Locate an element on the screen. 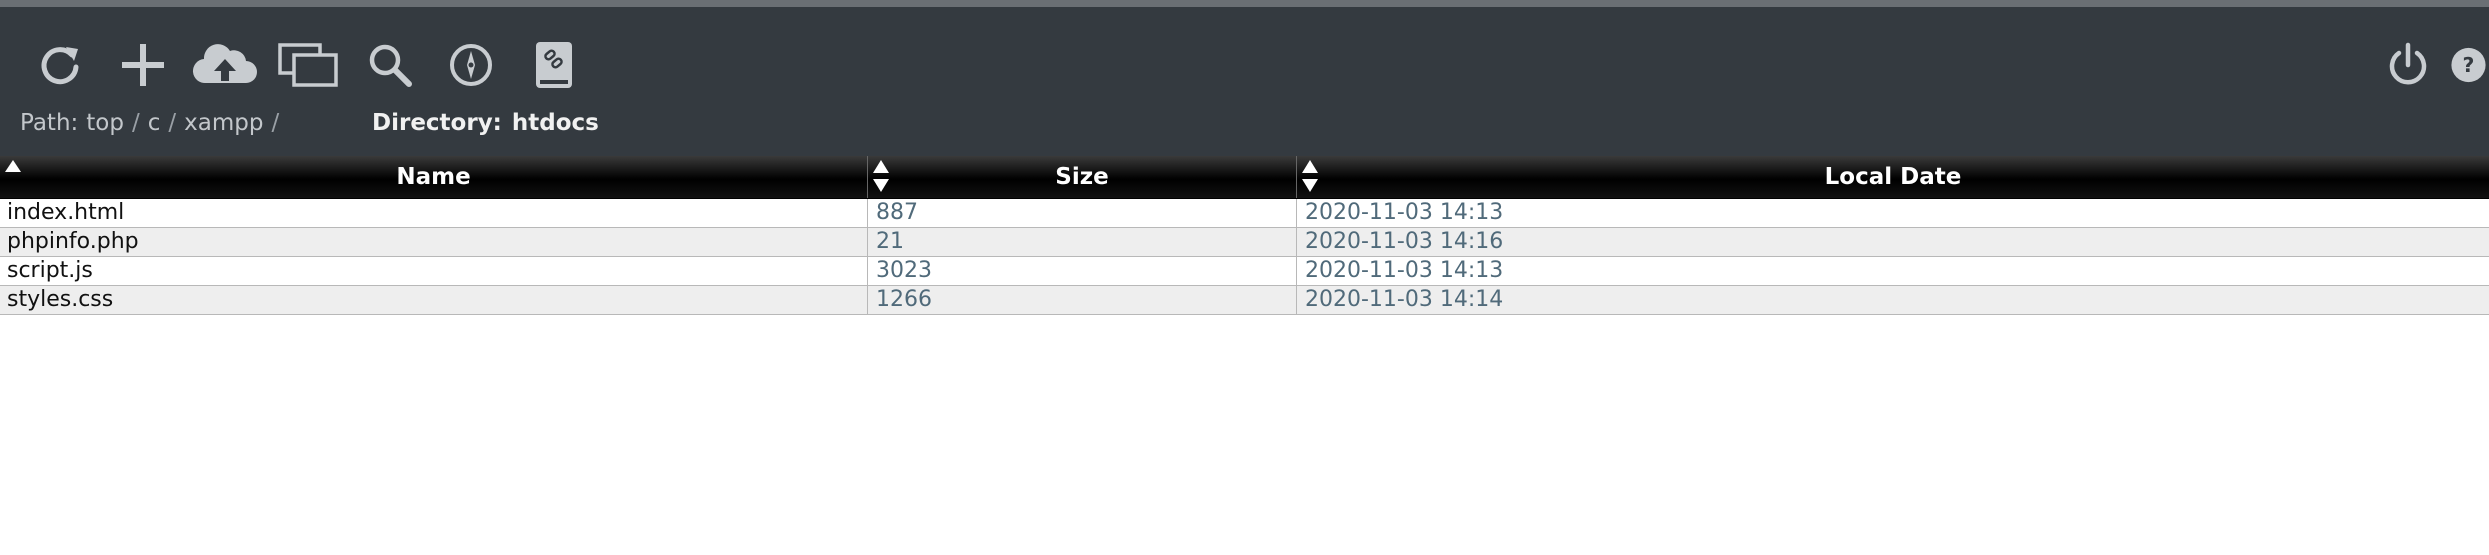 The height and width of the screenshot is (555, 2489). file-name: script.js is located at coordinates (433, 271).